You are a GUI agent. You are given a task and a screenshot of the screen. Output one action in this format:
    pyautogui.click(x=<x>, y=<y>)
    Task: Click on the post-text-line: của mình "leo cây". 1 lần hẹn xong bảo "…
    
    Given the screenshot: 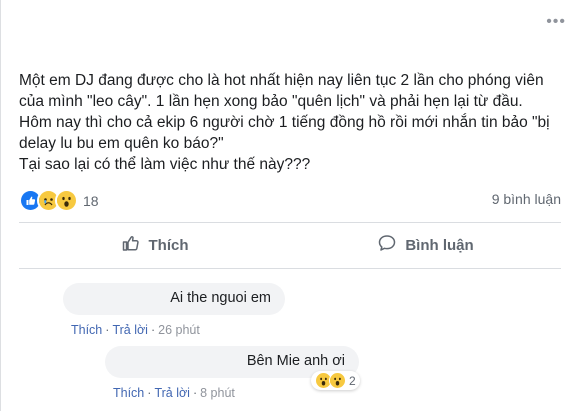 What is the action you would take?
    pyautogui.click(x=271, y=101)
    